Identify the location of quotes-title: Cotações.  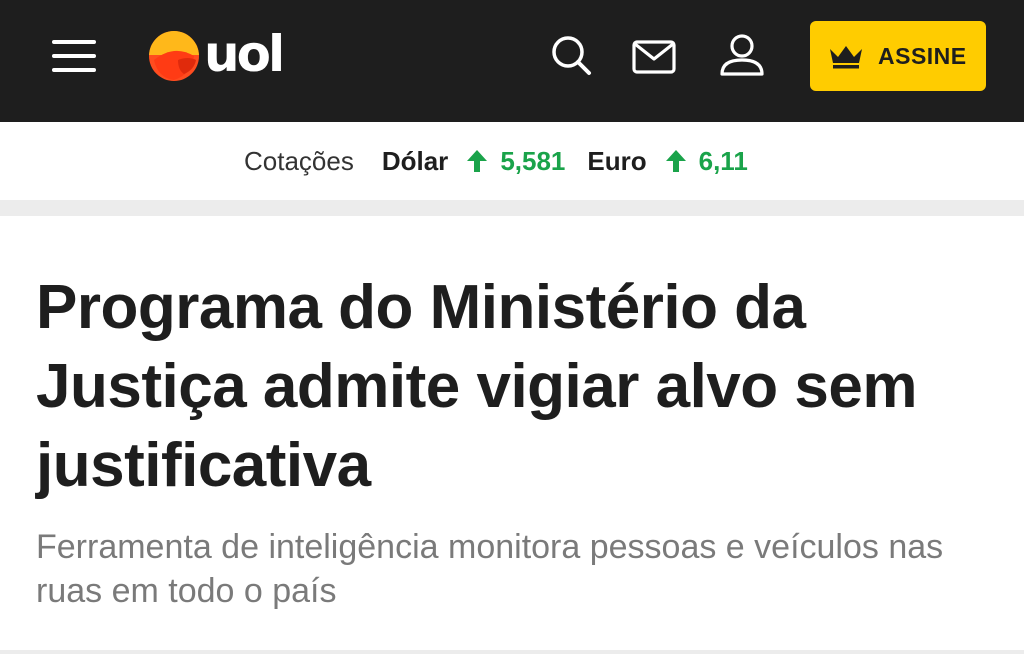
(299, 160).